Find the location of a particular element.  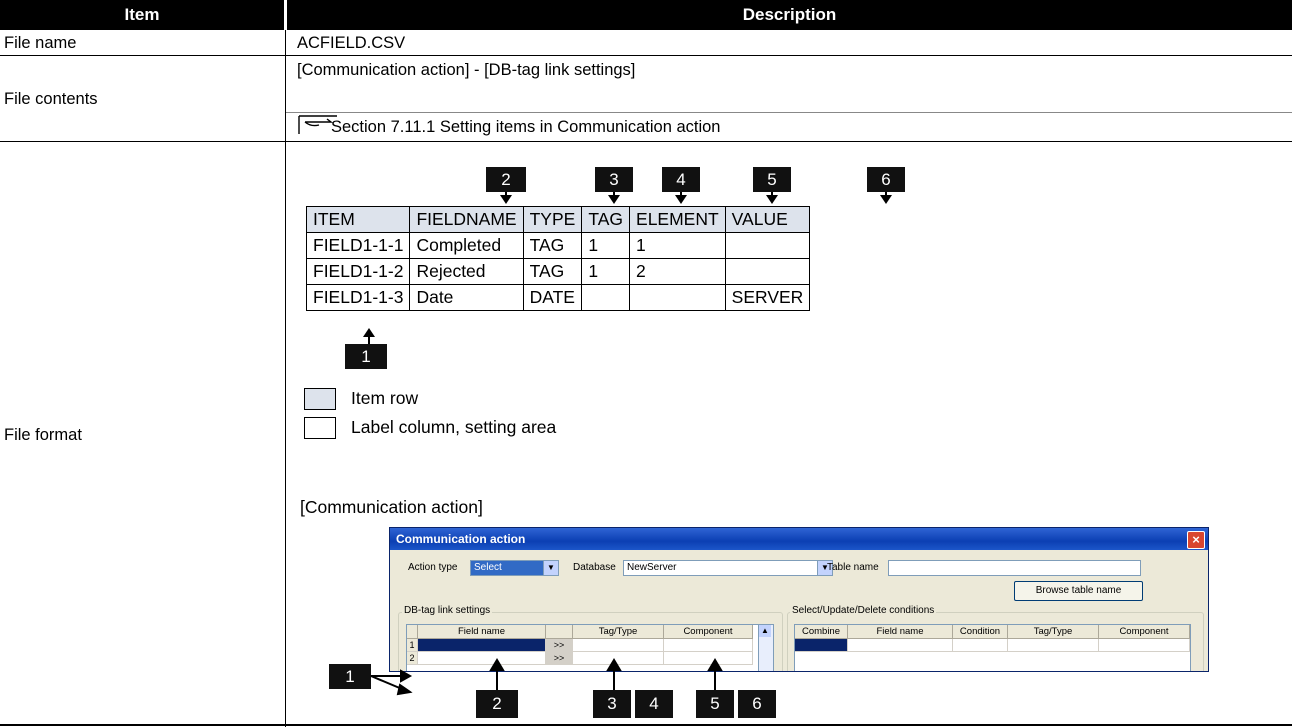

badge-3-dialog: 3 is located at coordinates (612, 704).